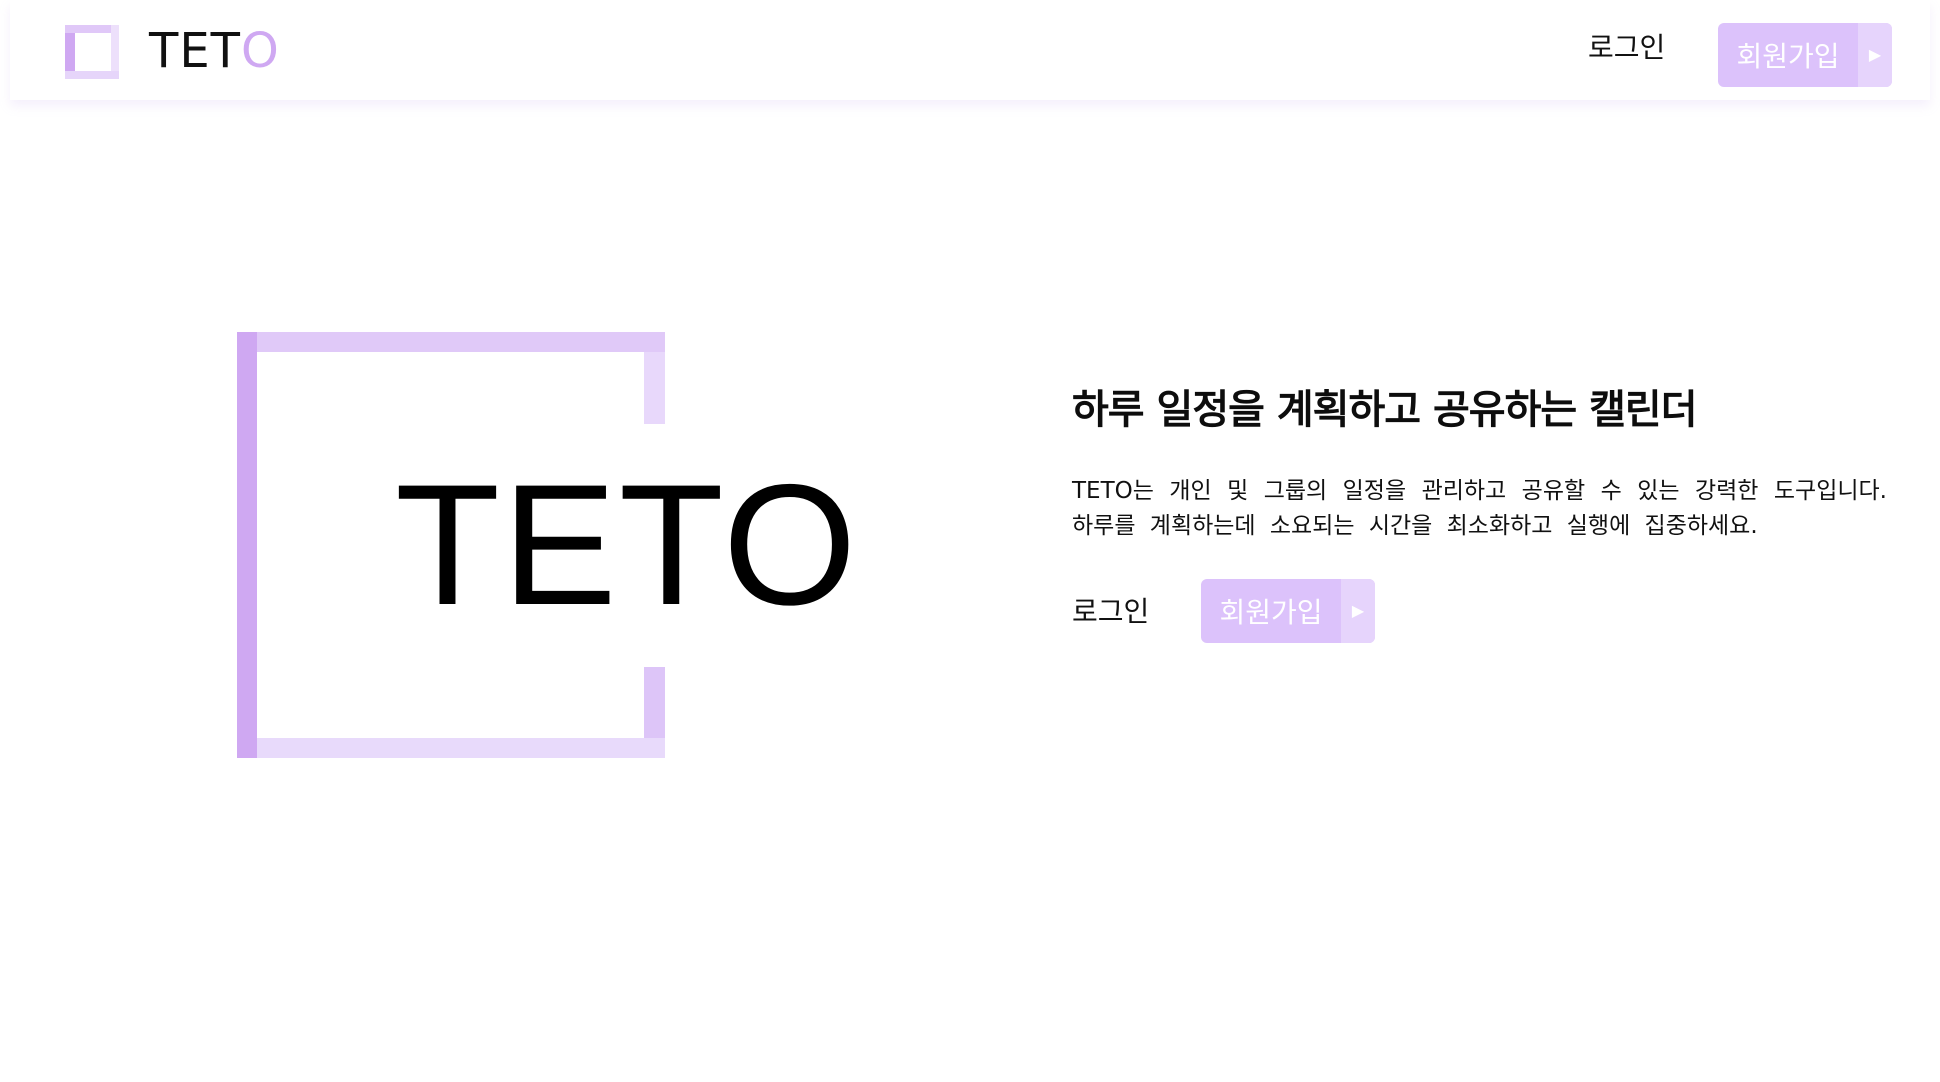  I want to click on home-logo-link: TETO, so click(180, 52).